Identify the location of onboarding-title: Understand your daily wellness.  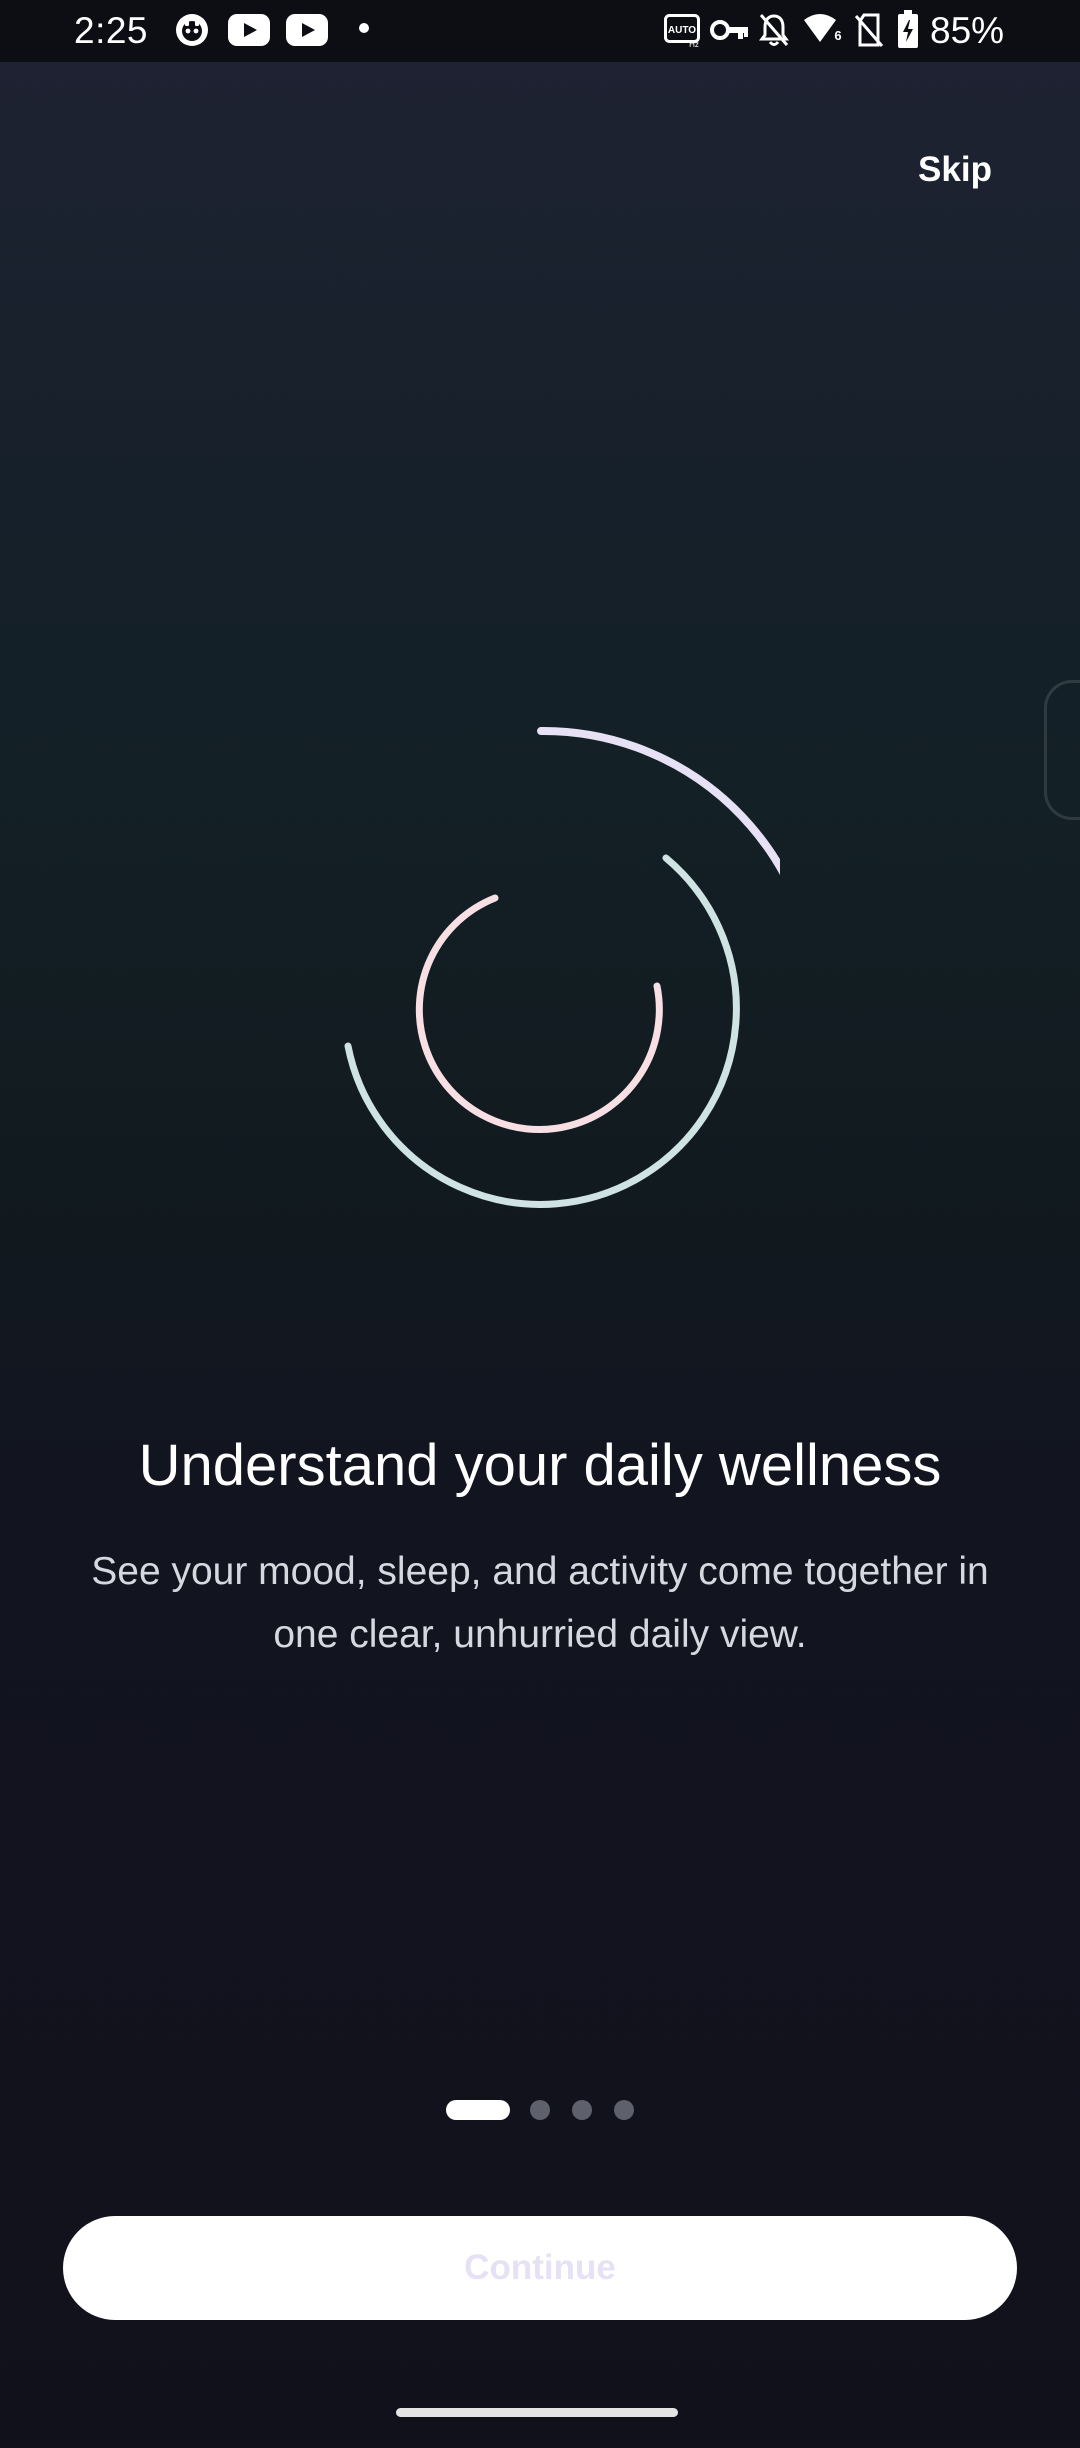
(540, 1465).